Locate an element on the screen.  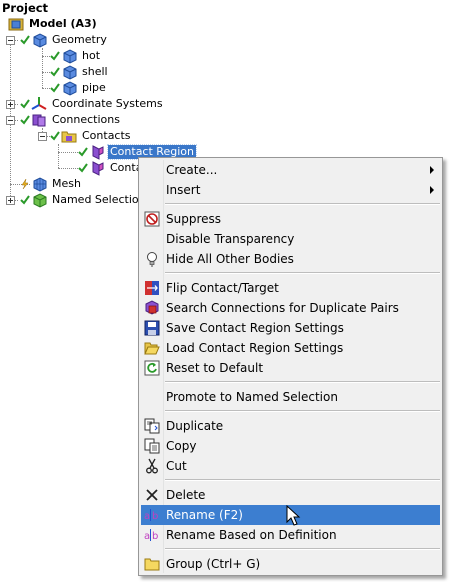
menu-item-hide-all-other-bodies: Hide All Other Bodies is located at coordinates (290, 259).